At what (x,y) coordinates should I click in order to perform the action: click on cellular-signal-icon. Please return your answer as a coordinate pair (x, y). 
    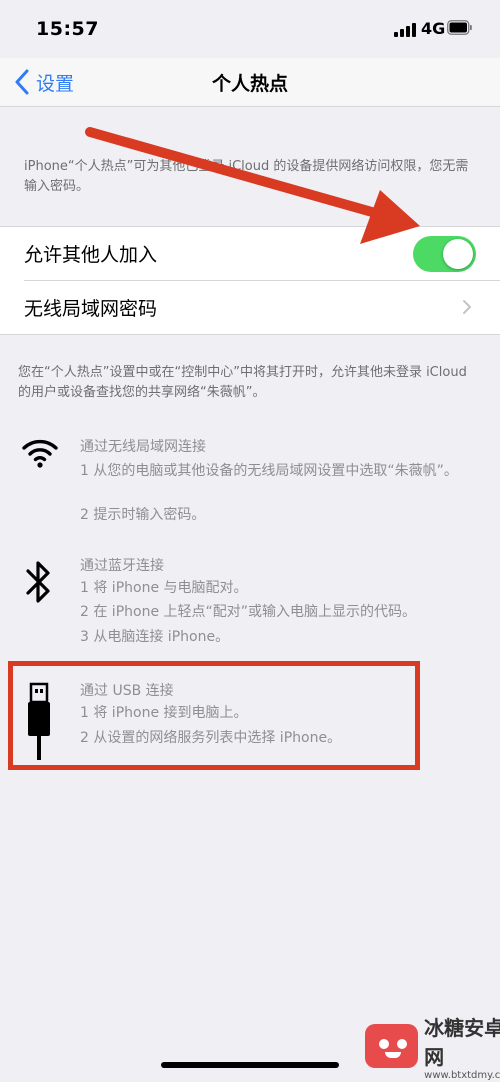
    Looking at the image, I should click on (405, 29).